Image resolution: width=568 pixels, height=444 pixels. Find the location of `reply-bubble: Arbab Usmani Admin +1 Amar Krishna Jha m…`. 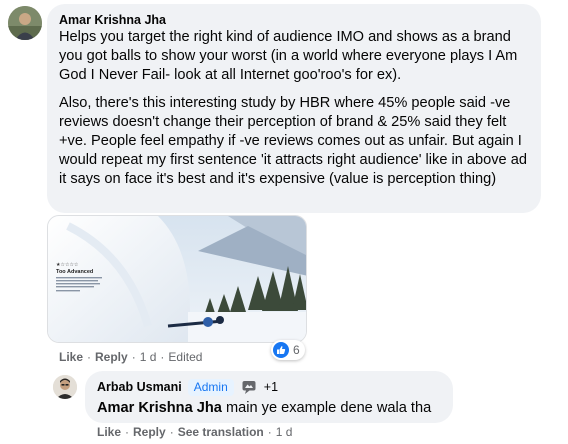

reply-bubble: Arbab Usmani Admin +1 Amar Krishna Jha m… is located at coordinates (269, 397).